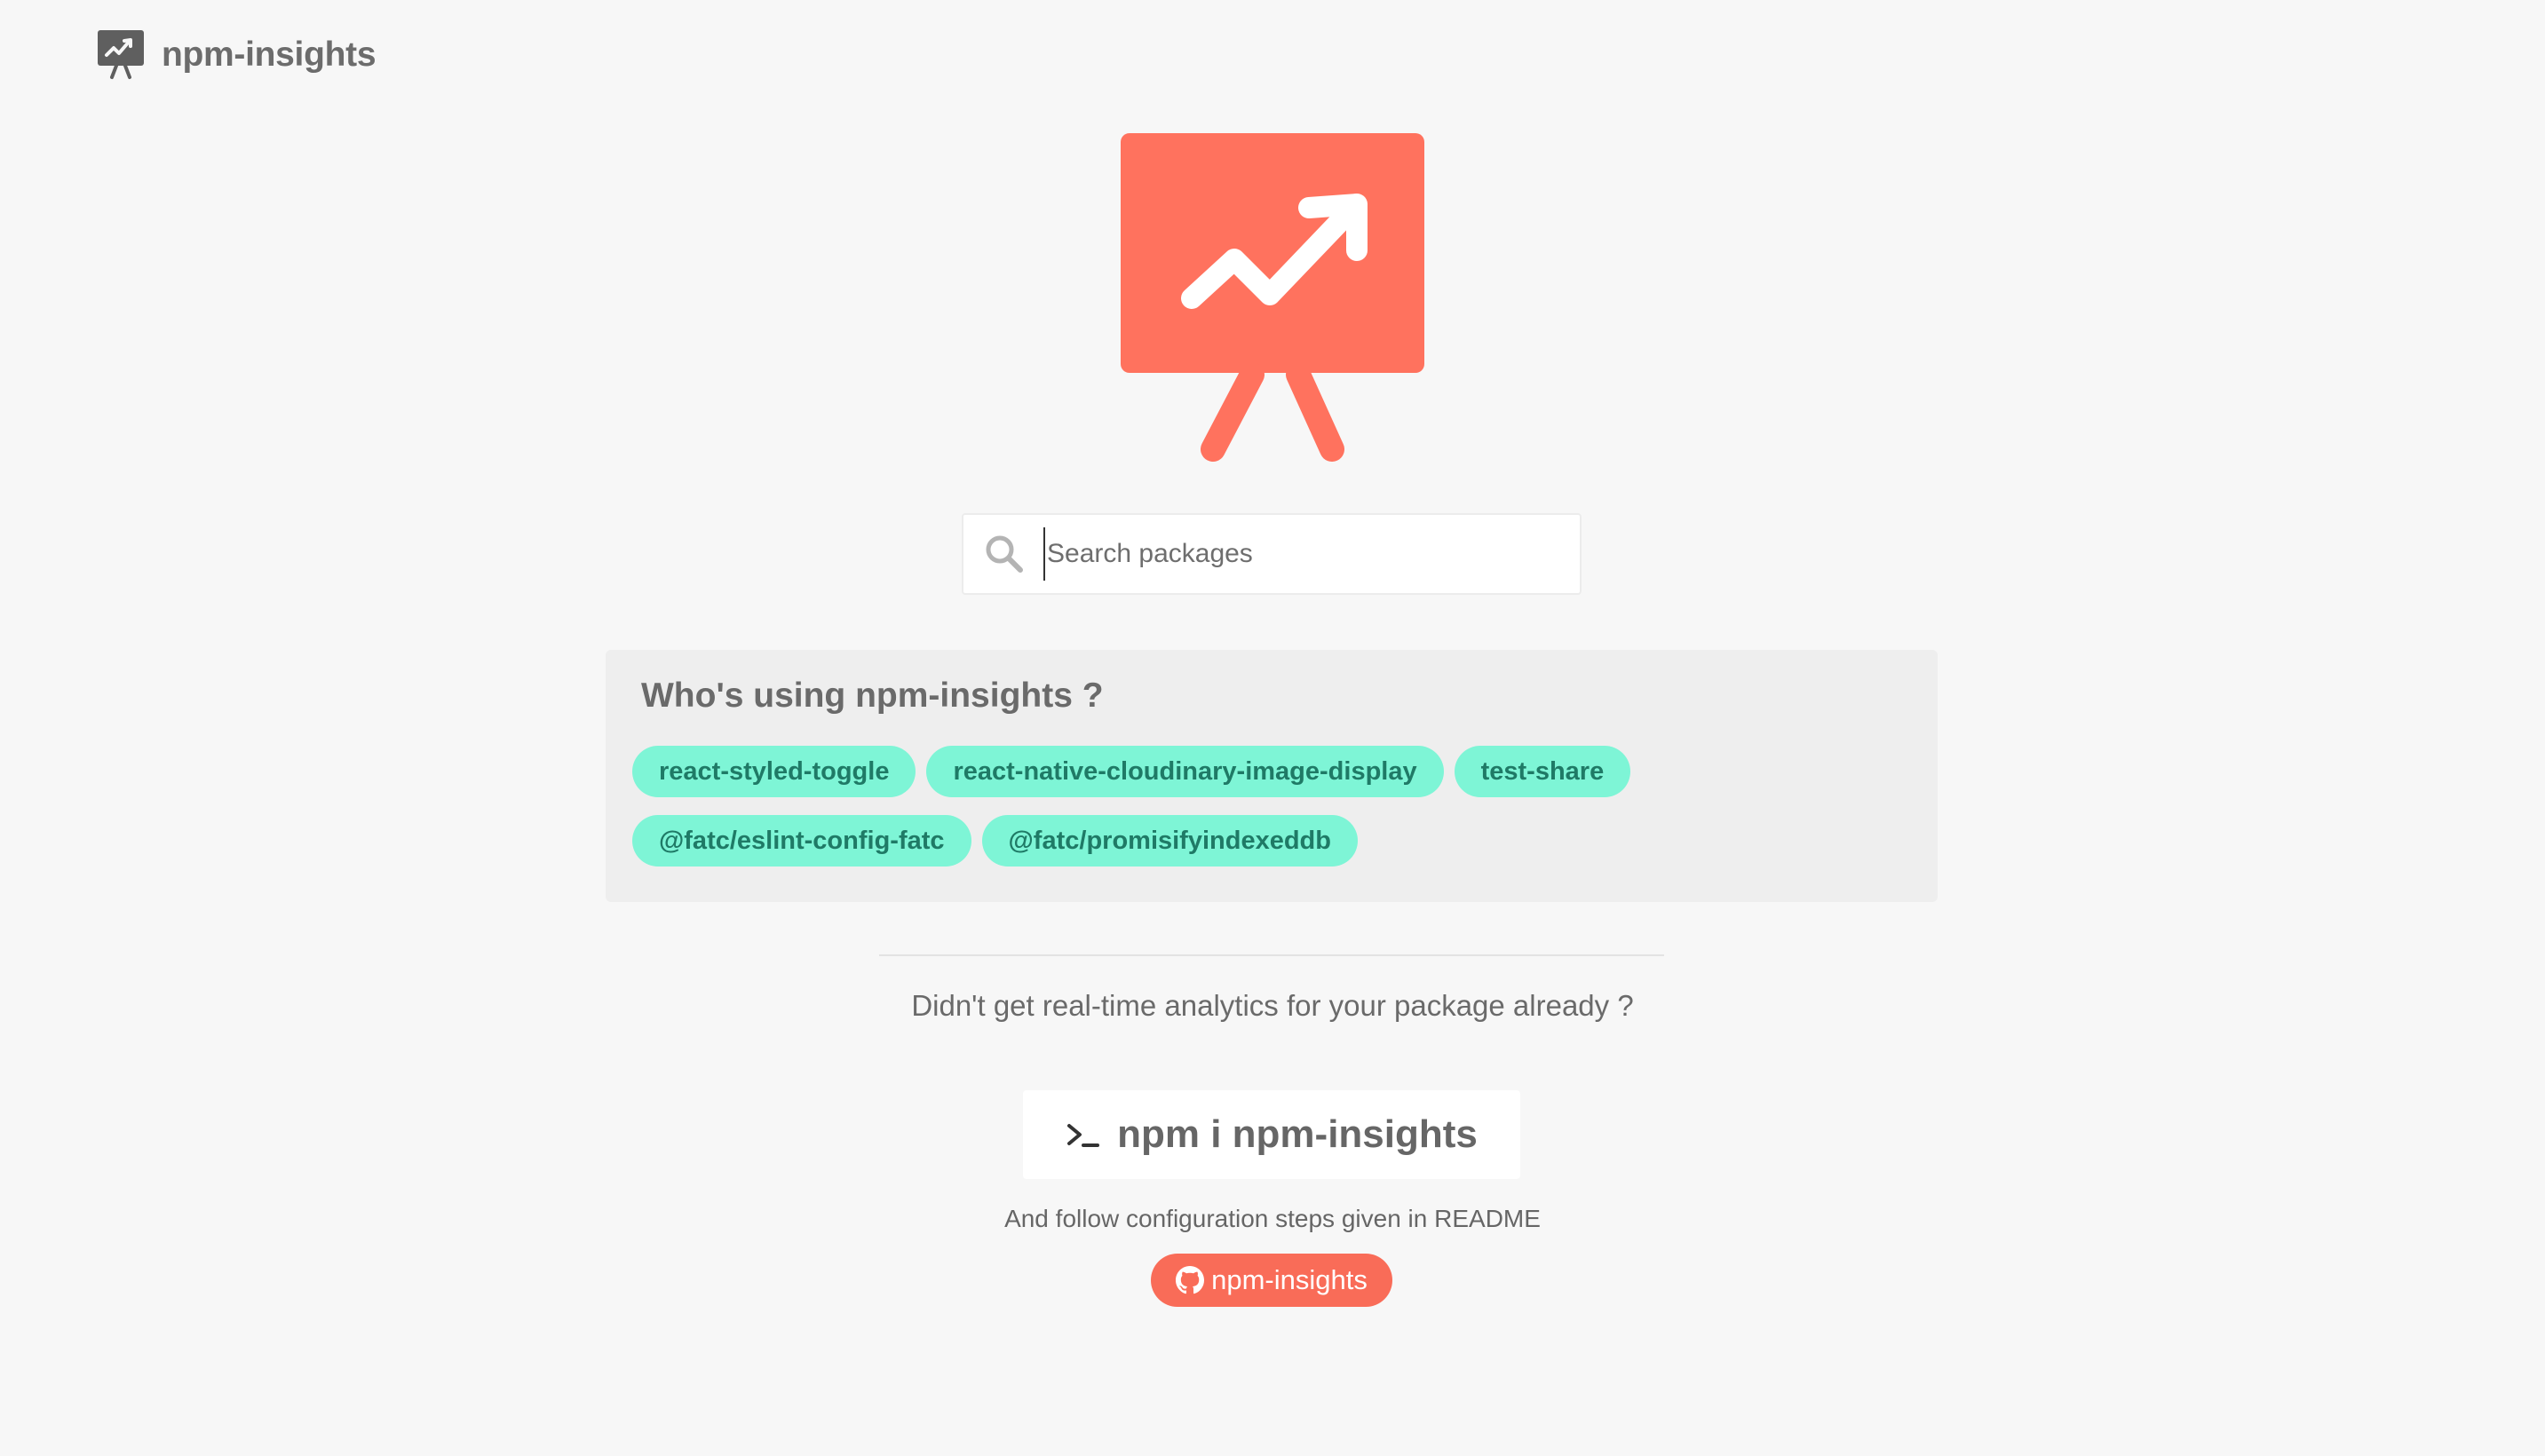 The height and width of the screenshot is (1456, 2545). Describe the element at coordinates (1302, 554) in the screenshot. I see `search-input` at that location.